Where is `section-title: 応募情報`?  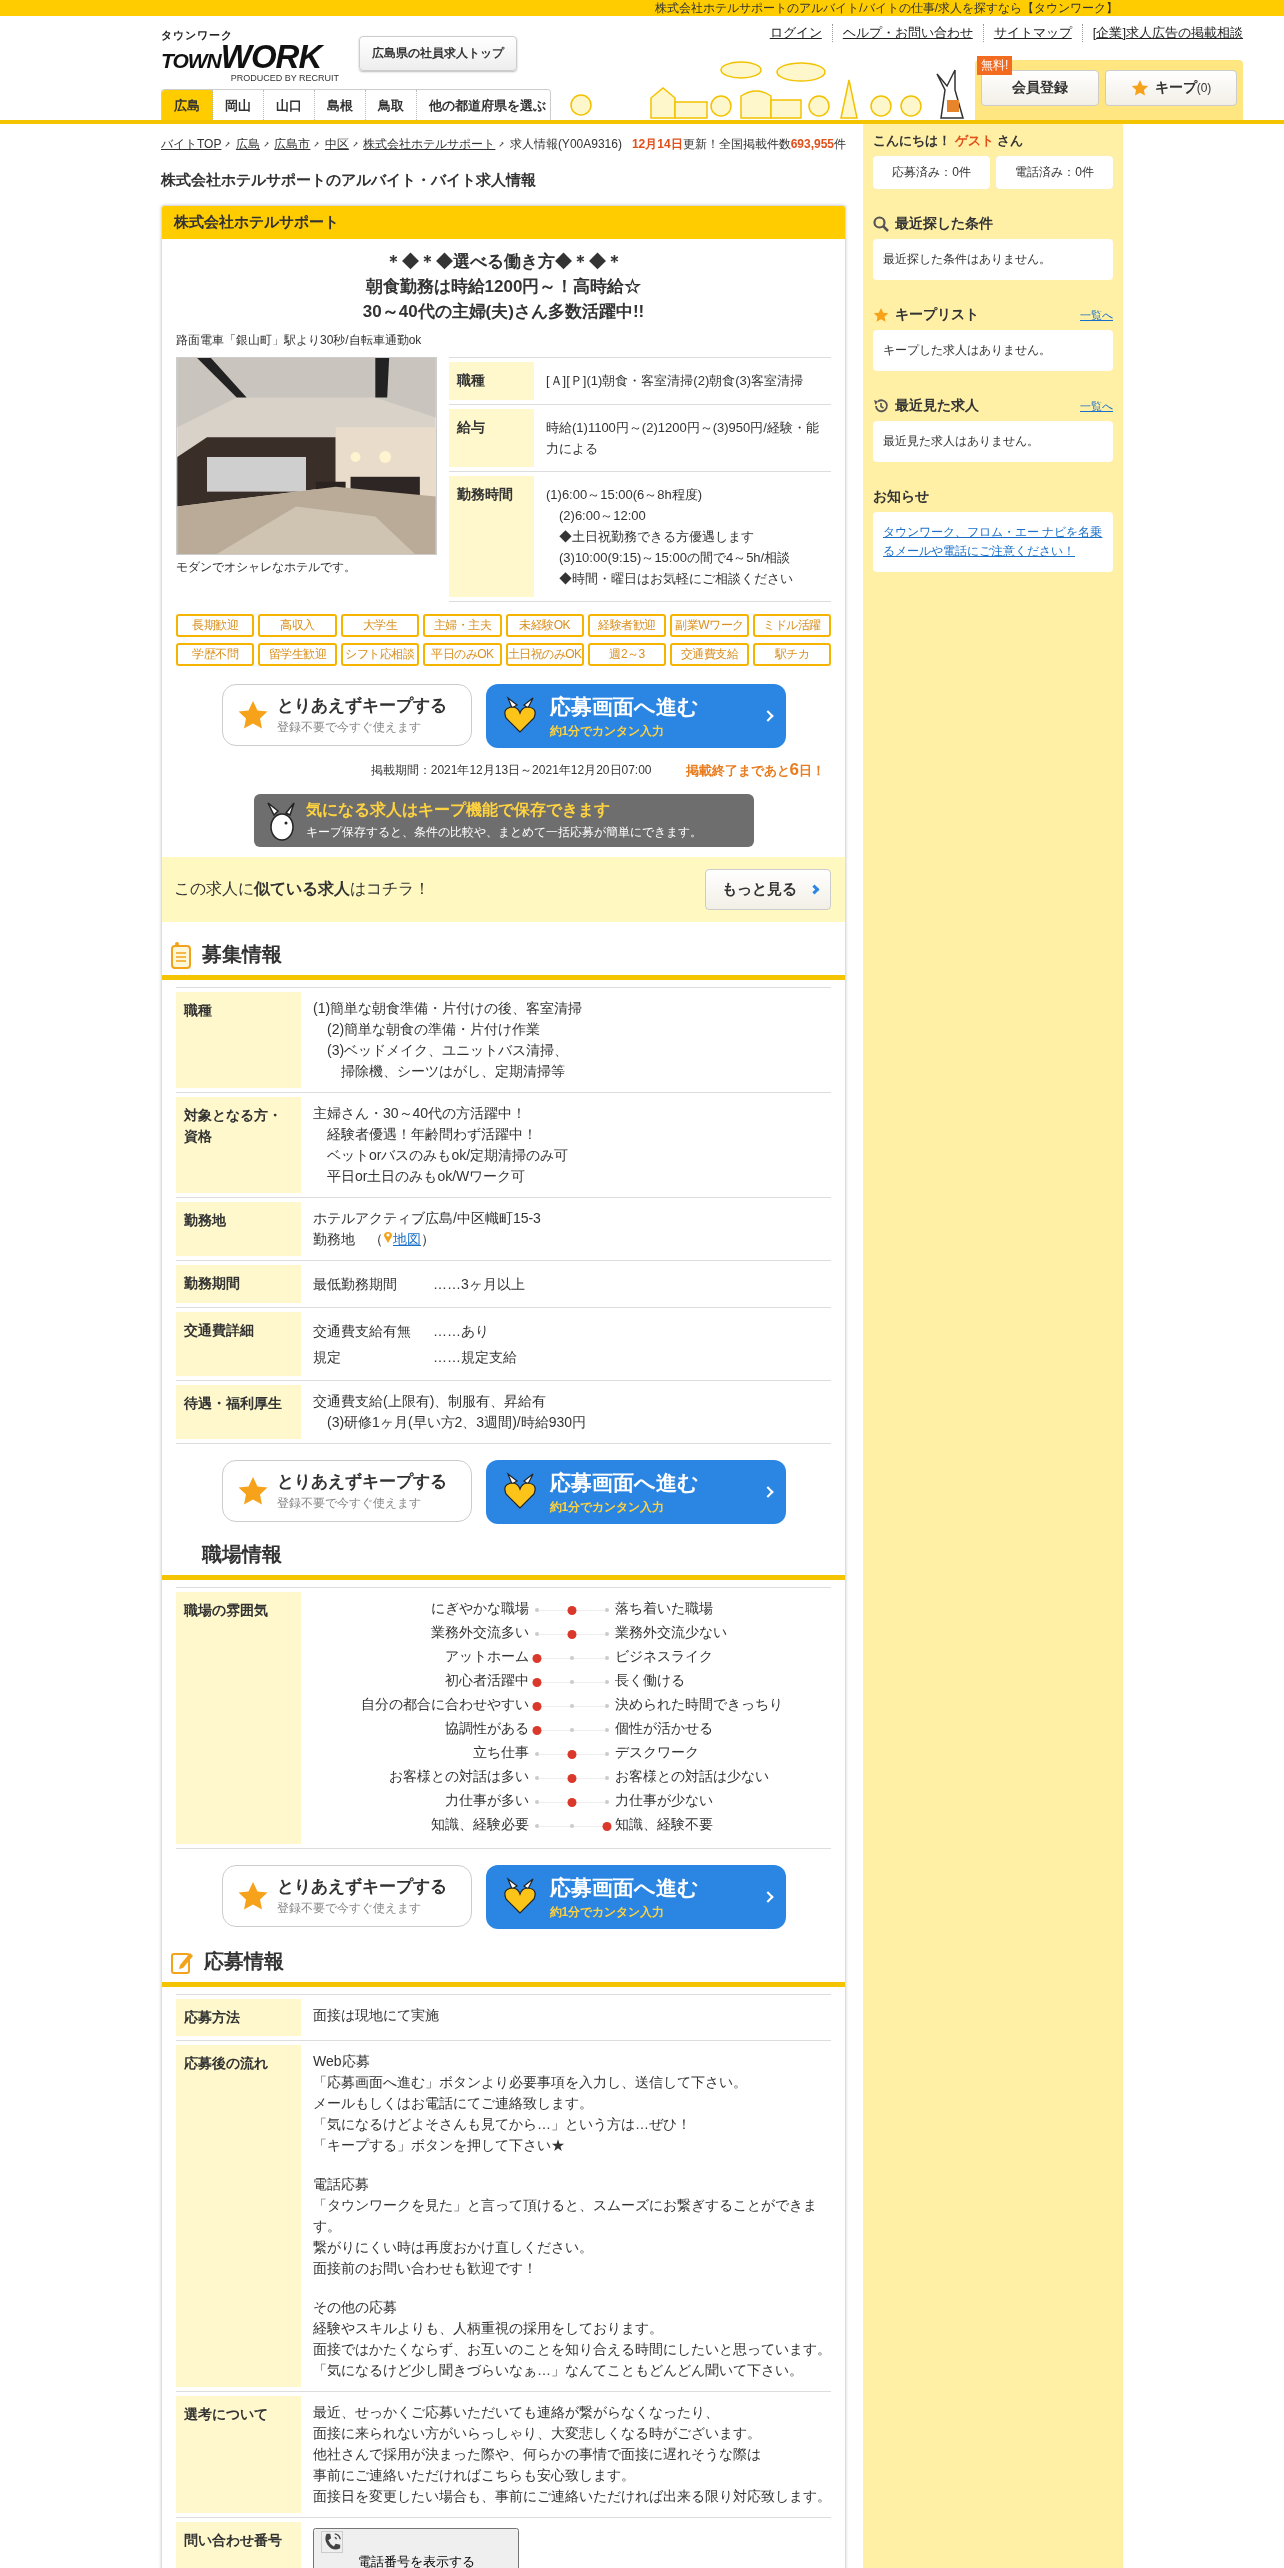 section-title: 応募情報 is located at coordinates (244, 1961).